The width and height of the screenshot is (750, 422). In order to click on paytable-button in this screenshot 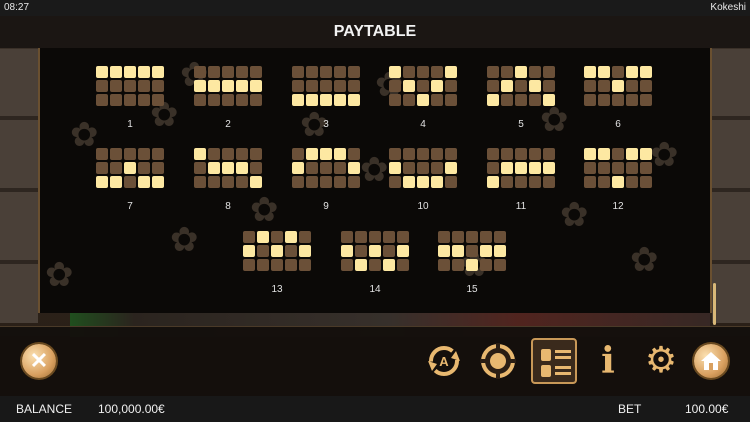, I will do `click(554, 361)`.